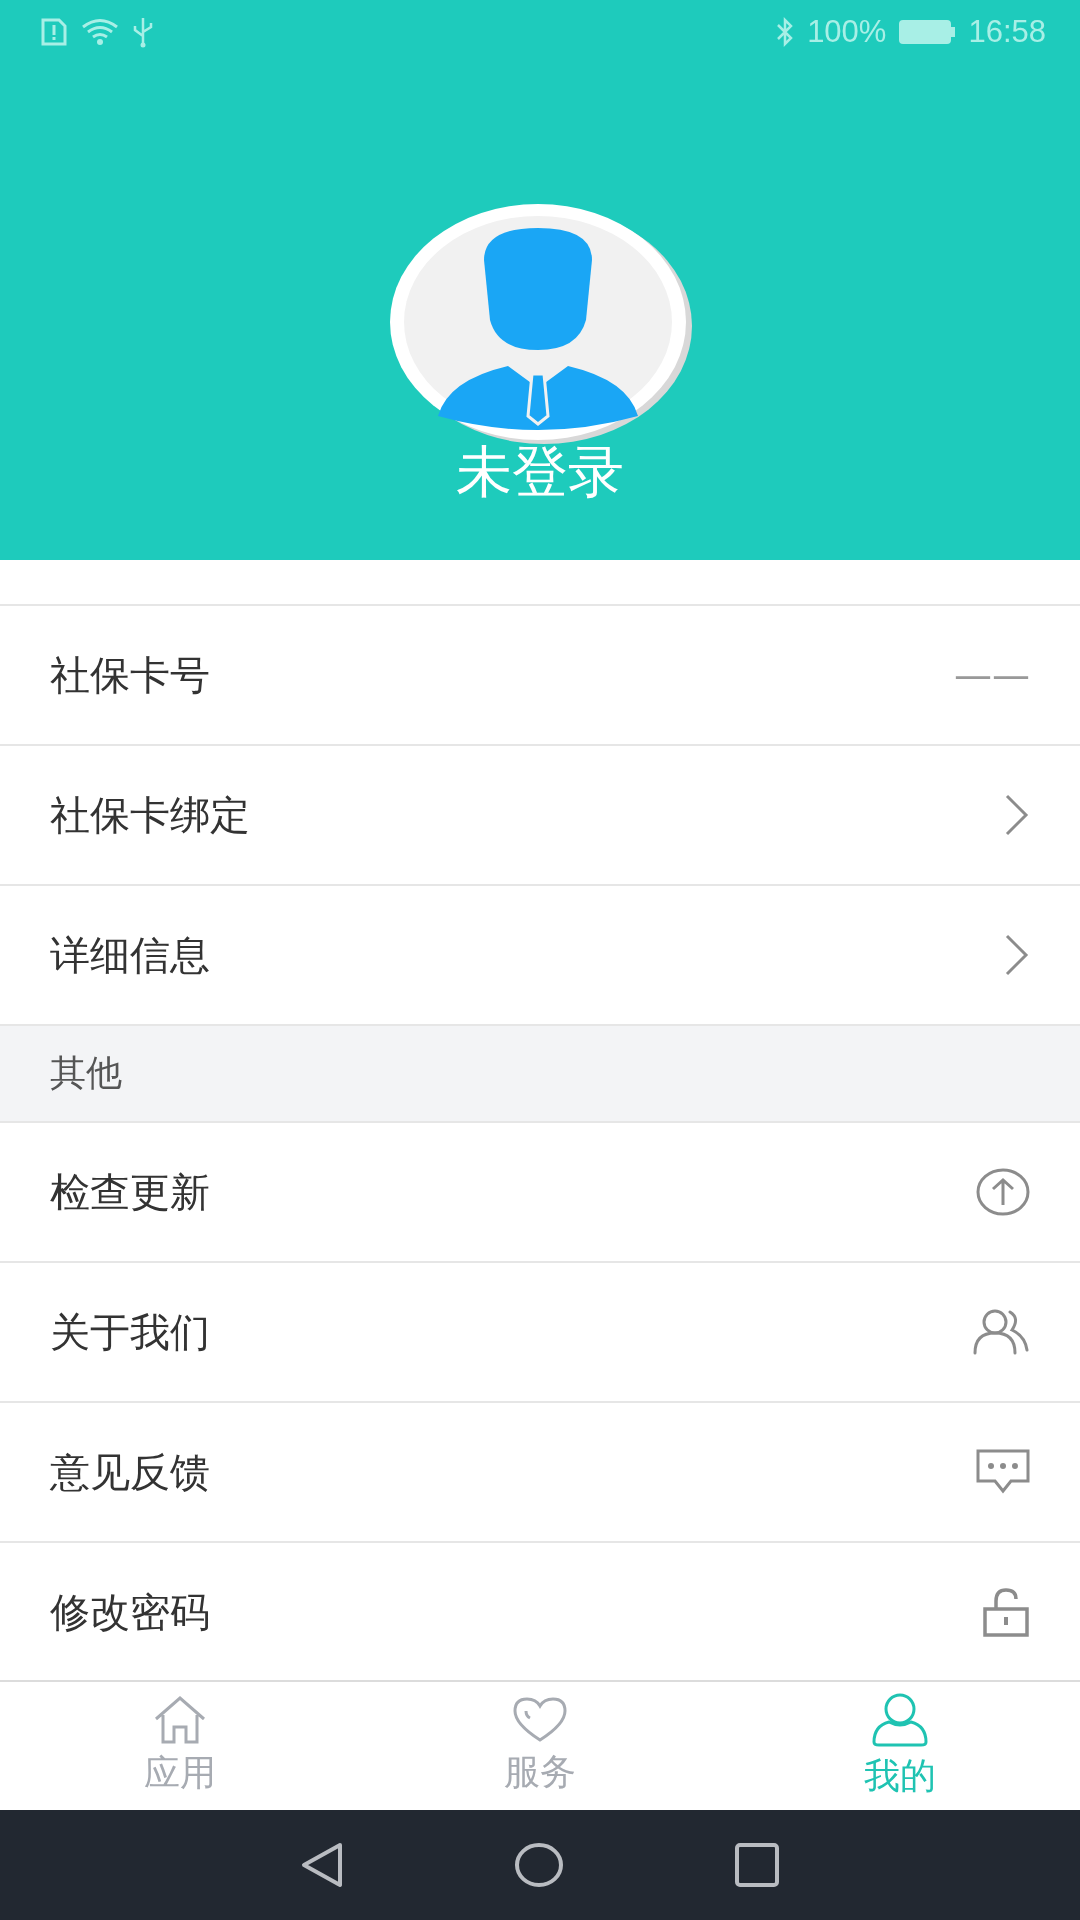 The height and width of the screenshot is (1920, 1080). What do you see at coordinates (100, 32) in the screenshot?
I see `wifi-icon` at bounding box center [100, 32].